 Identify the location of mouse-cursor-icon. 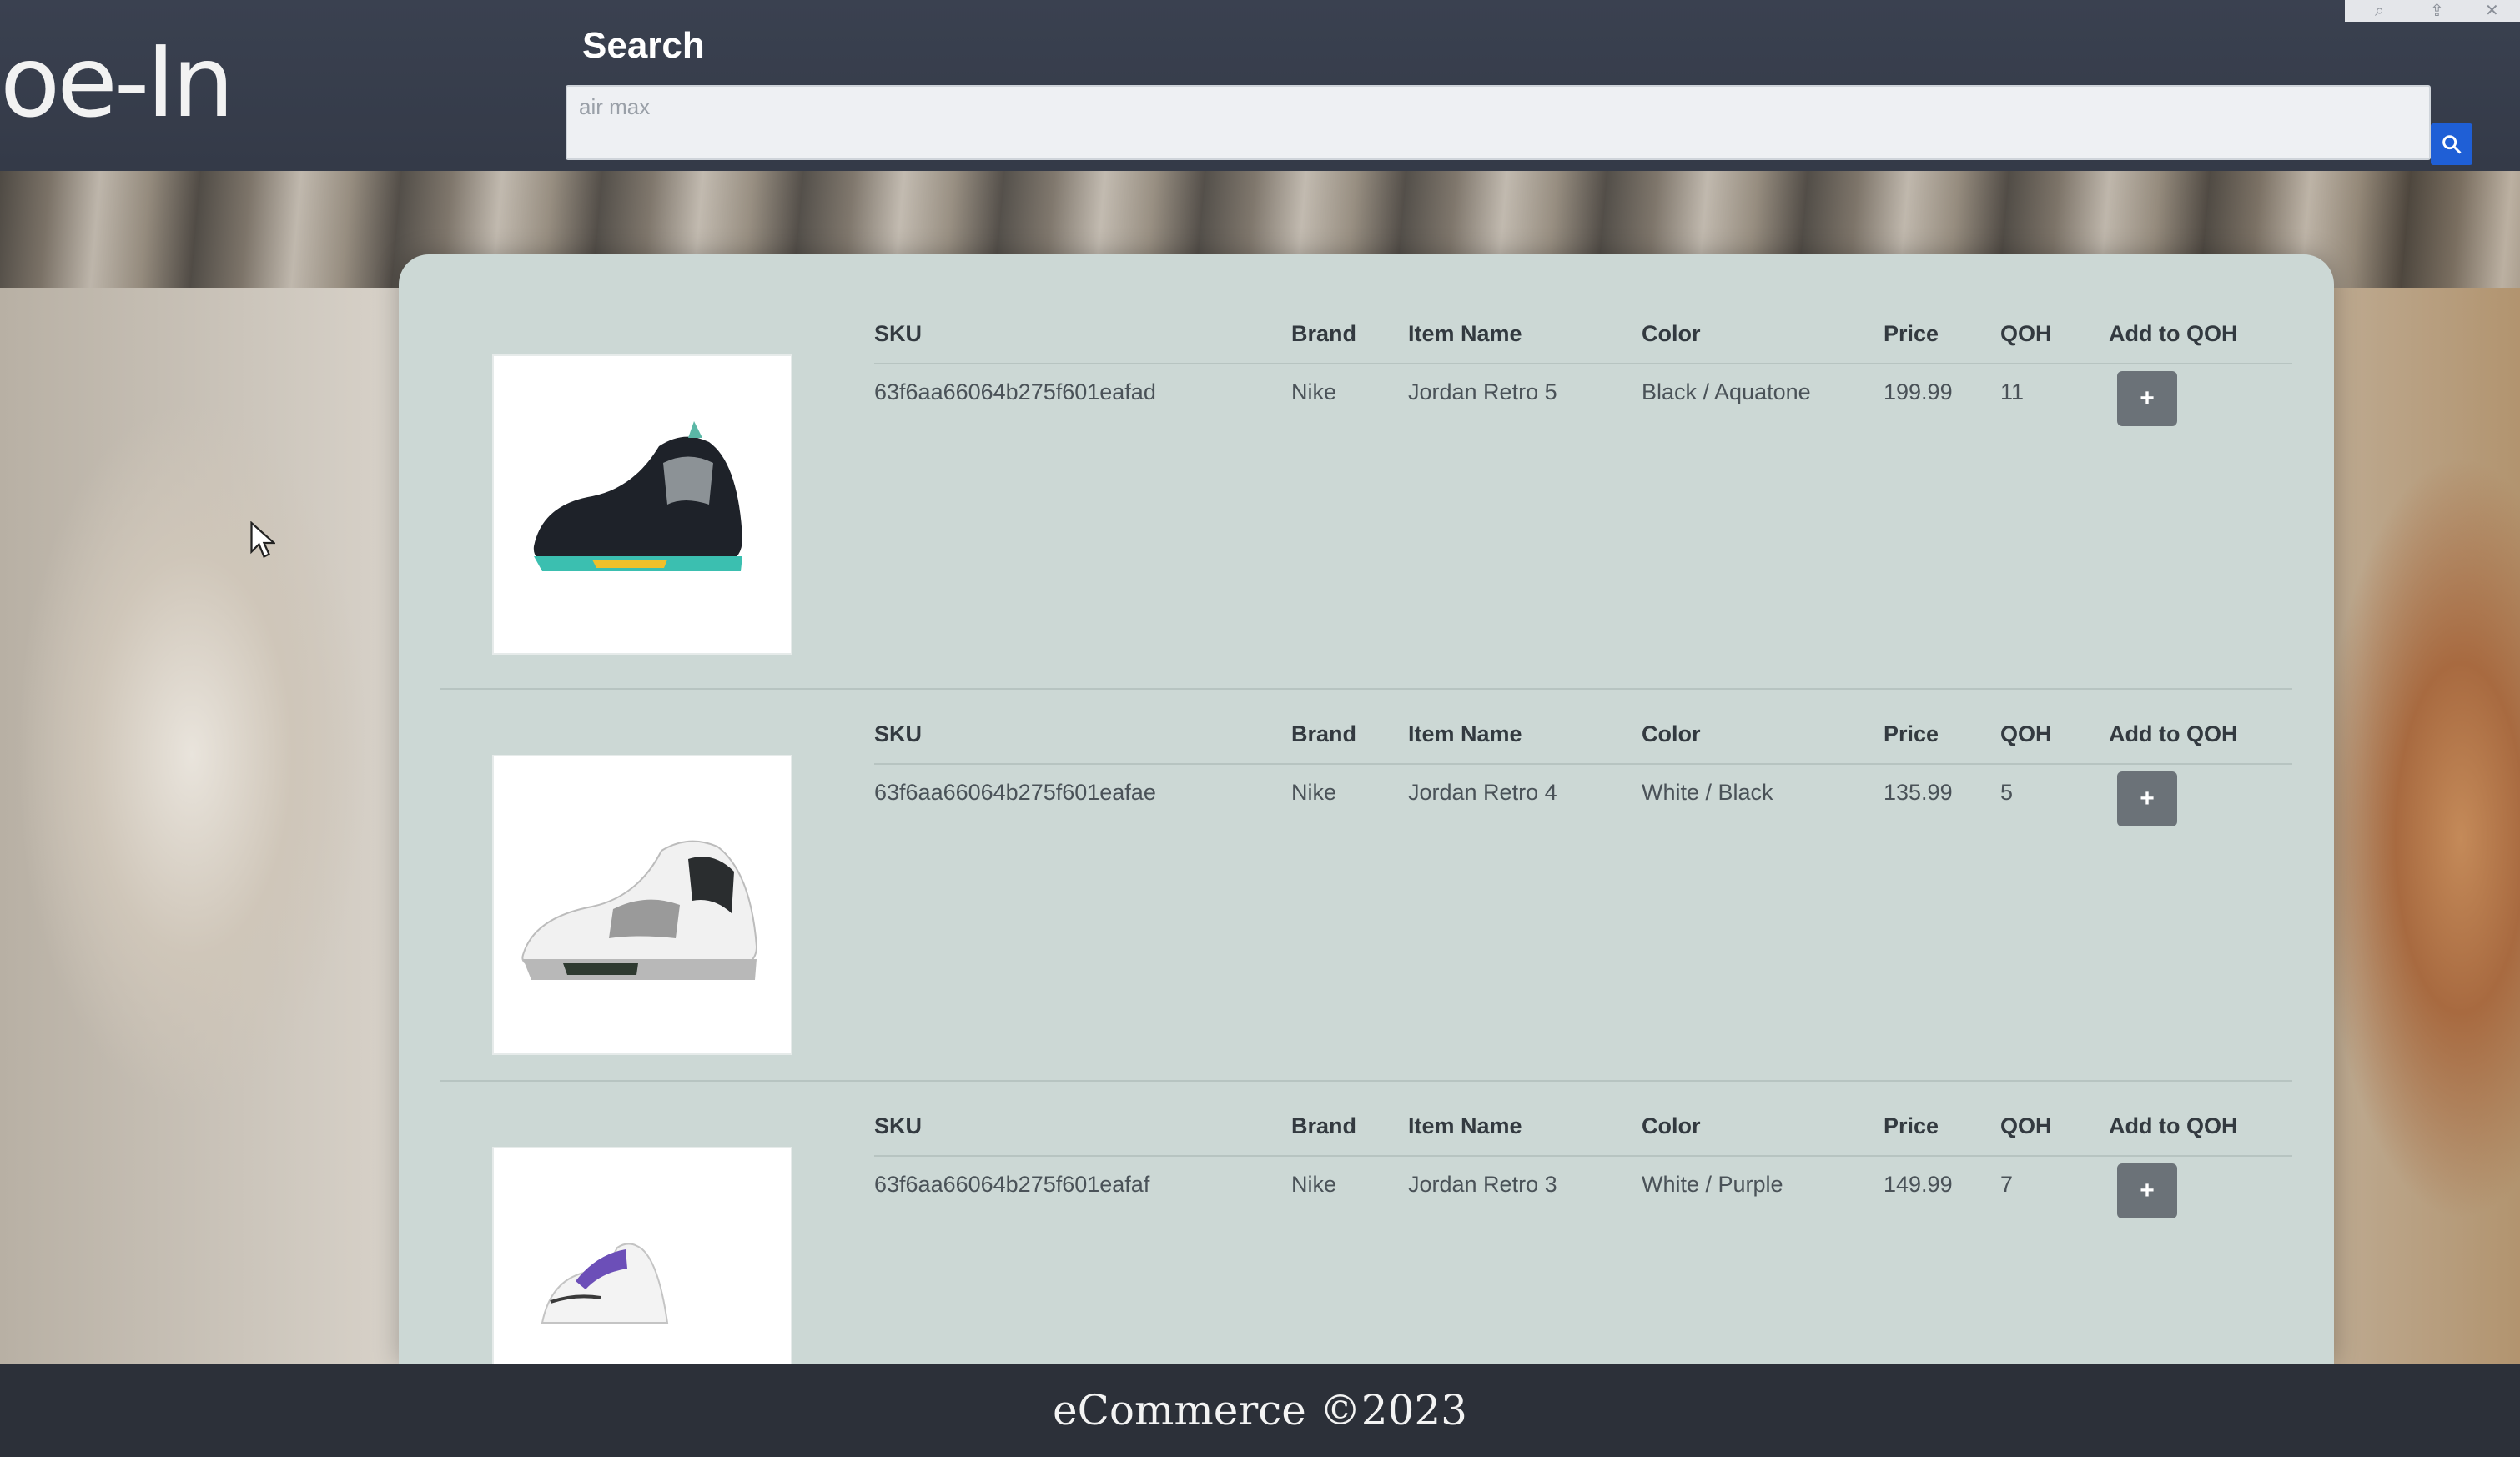
(262, 540).